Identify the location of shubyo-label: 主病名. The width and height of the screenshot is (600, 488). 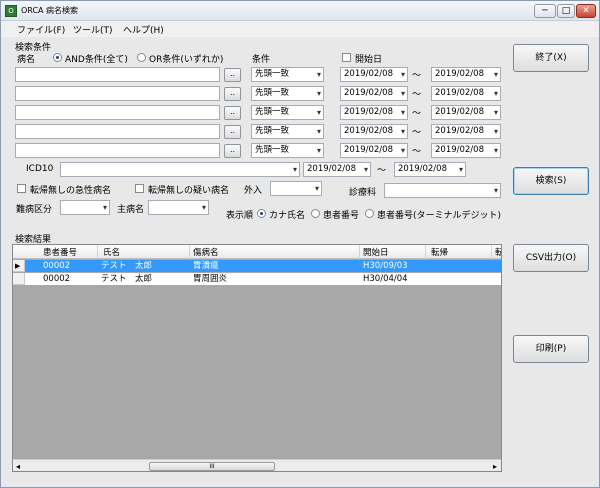
(131, 210).